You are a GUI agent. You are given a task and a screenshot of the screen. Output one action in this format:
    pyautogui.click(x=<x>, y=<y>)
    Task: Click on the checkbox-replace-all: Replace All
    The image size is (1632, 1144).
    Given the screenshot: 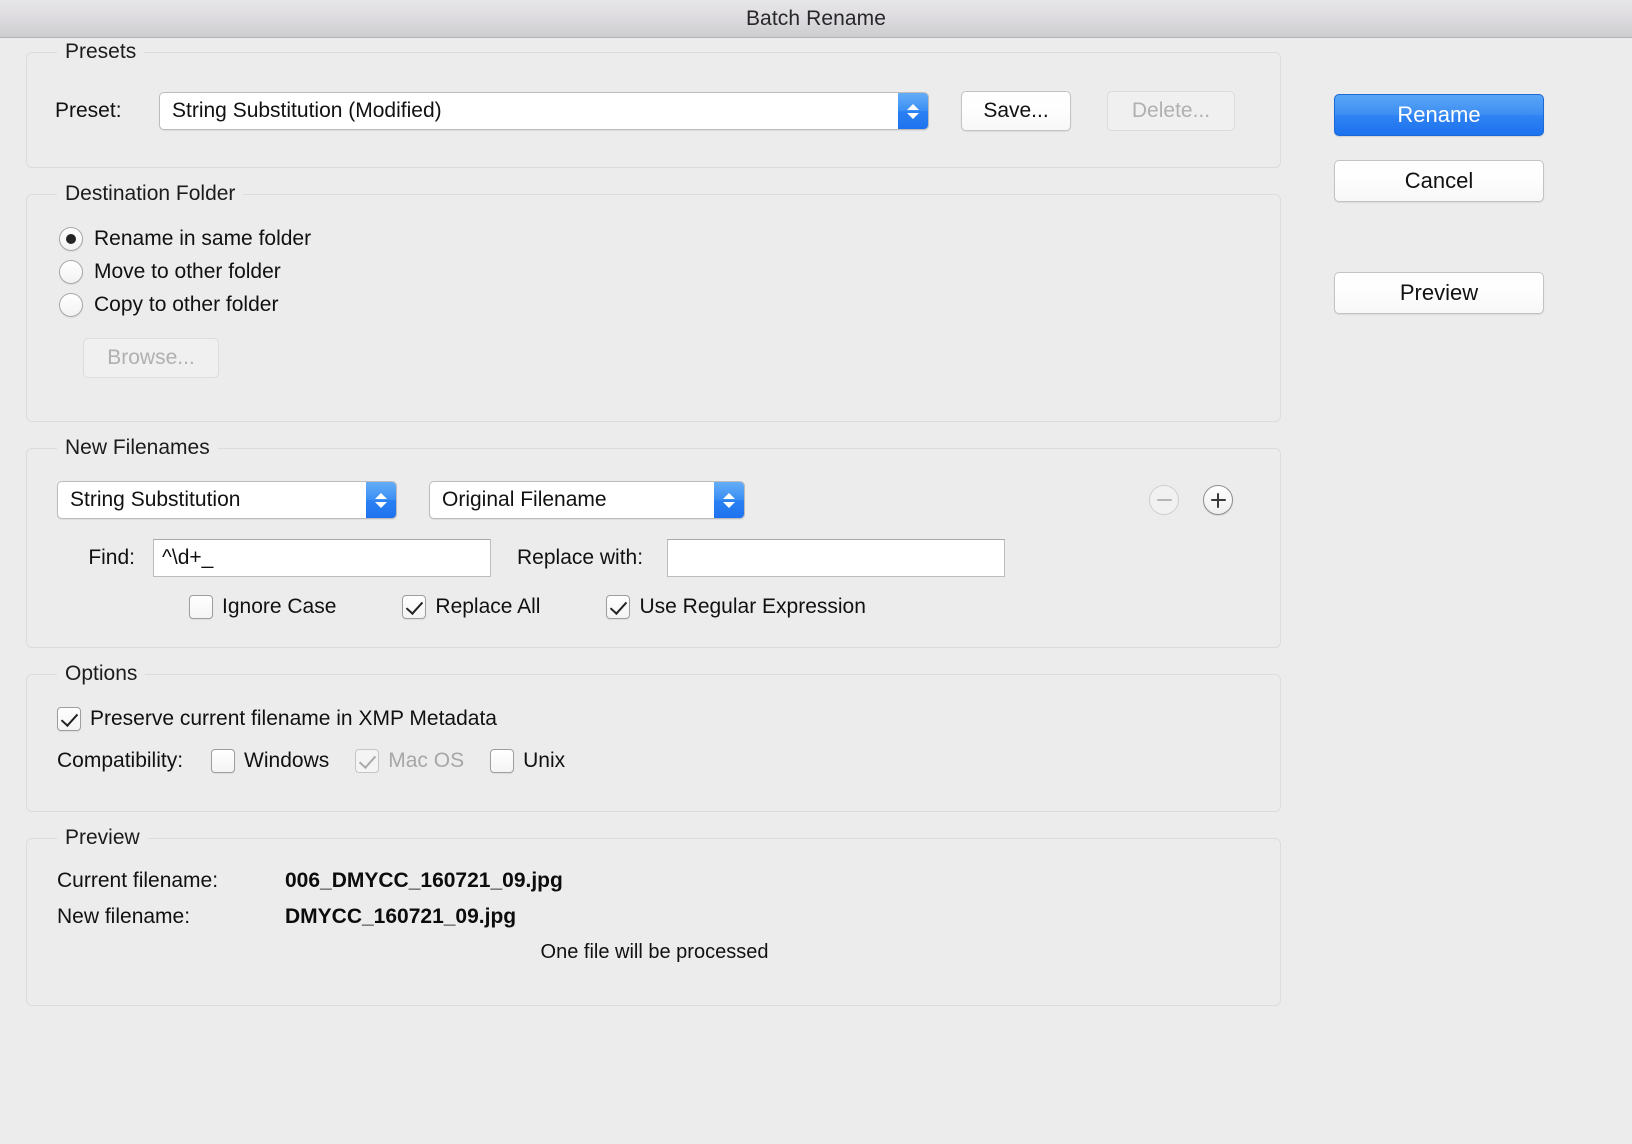 What is the action you would take?
    pyautogui.click(x=471, y=607)
    